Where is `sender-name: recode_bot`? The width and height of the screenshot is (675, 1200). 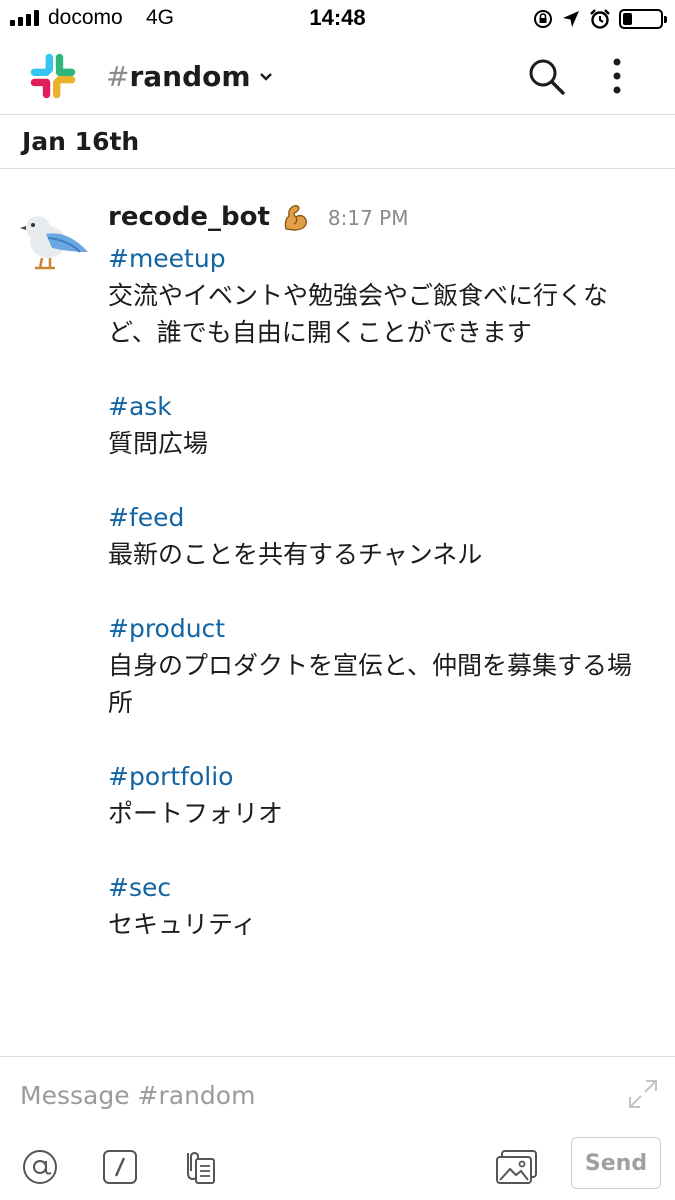
sender-name: recode_bot is located at coordinates (189, 217).